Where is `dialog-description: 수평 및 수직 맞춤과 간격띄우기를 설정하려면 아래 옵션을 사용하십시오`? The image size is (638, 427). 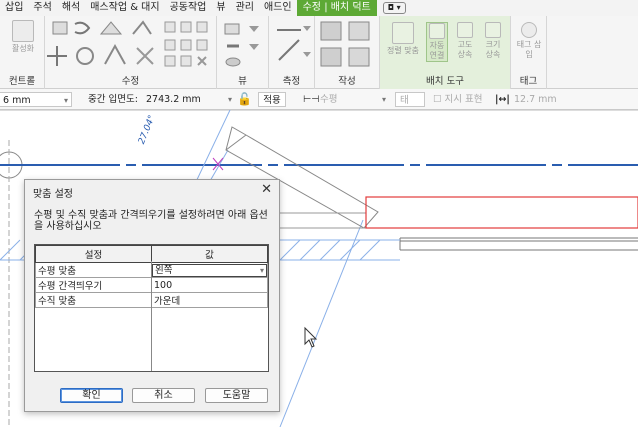 dialog-description: 수평 및 수직 맞춤과 간격띄우기를 설정하려면 아래 옵션을 사용하십시오 is located at coordinates (151, 221).